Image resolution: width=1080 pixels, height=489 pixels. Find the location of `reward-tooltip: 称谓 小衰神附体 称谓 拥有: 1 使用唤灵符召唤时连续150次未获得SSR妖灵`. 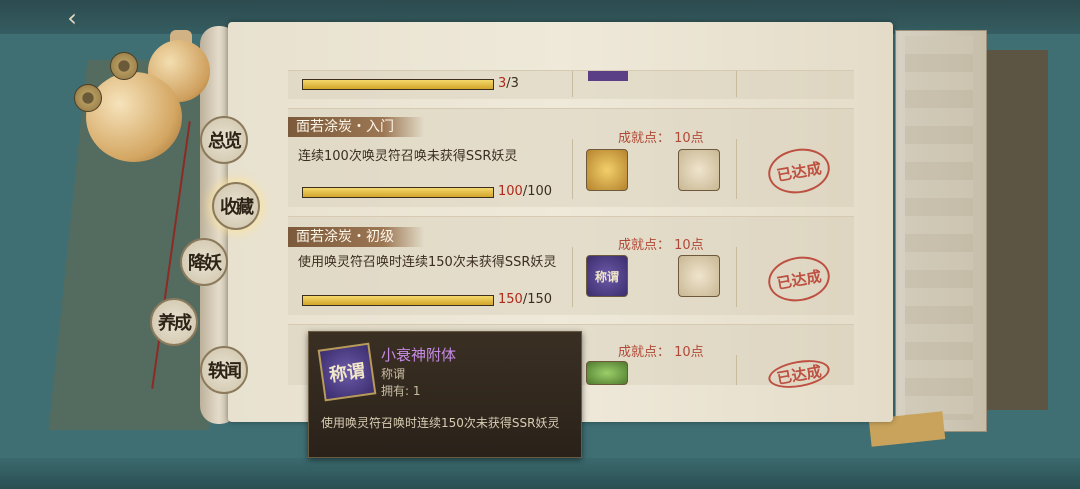

reward-tooltip: 称谓 小衰神附体 称谓 拥有: 1 使用唤灵符召唤时连续150次未获得SSR妖灵 is located at coordinates (445, 394).